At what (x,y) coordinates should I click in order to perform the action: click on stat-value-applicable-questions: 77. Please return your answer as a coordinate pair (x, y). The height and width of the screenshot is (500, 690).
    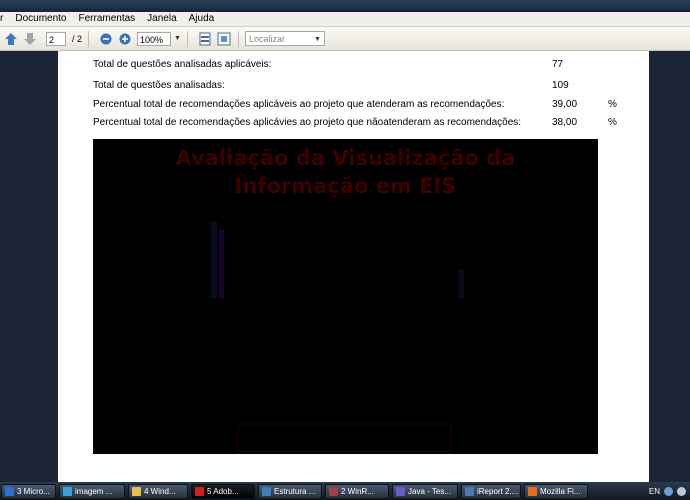
    Looking at the image, I should click on (558, 64).